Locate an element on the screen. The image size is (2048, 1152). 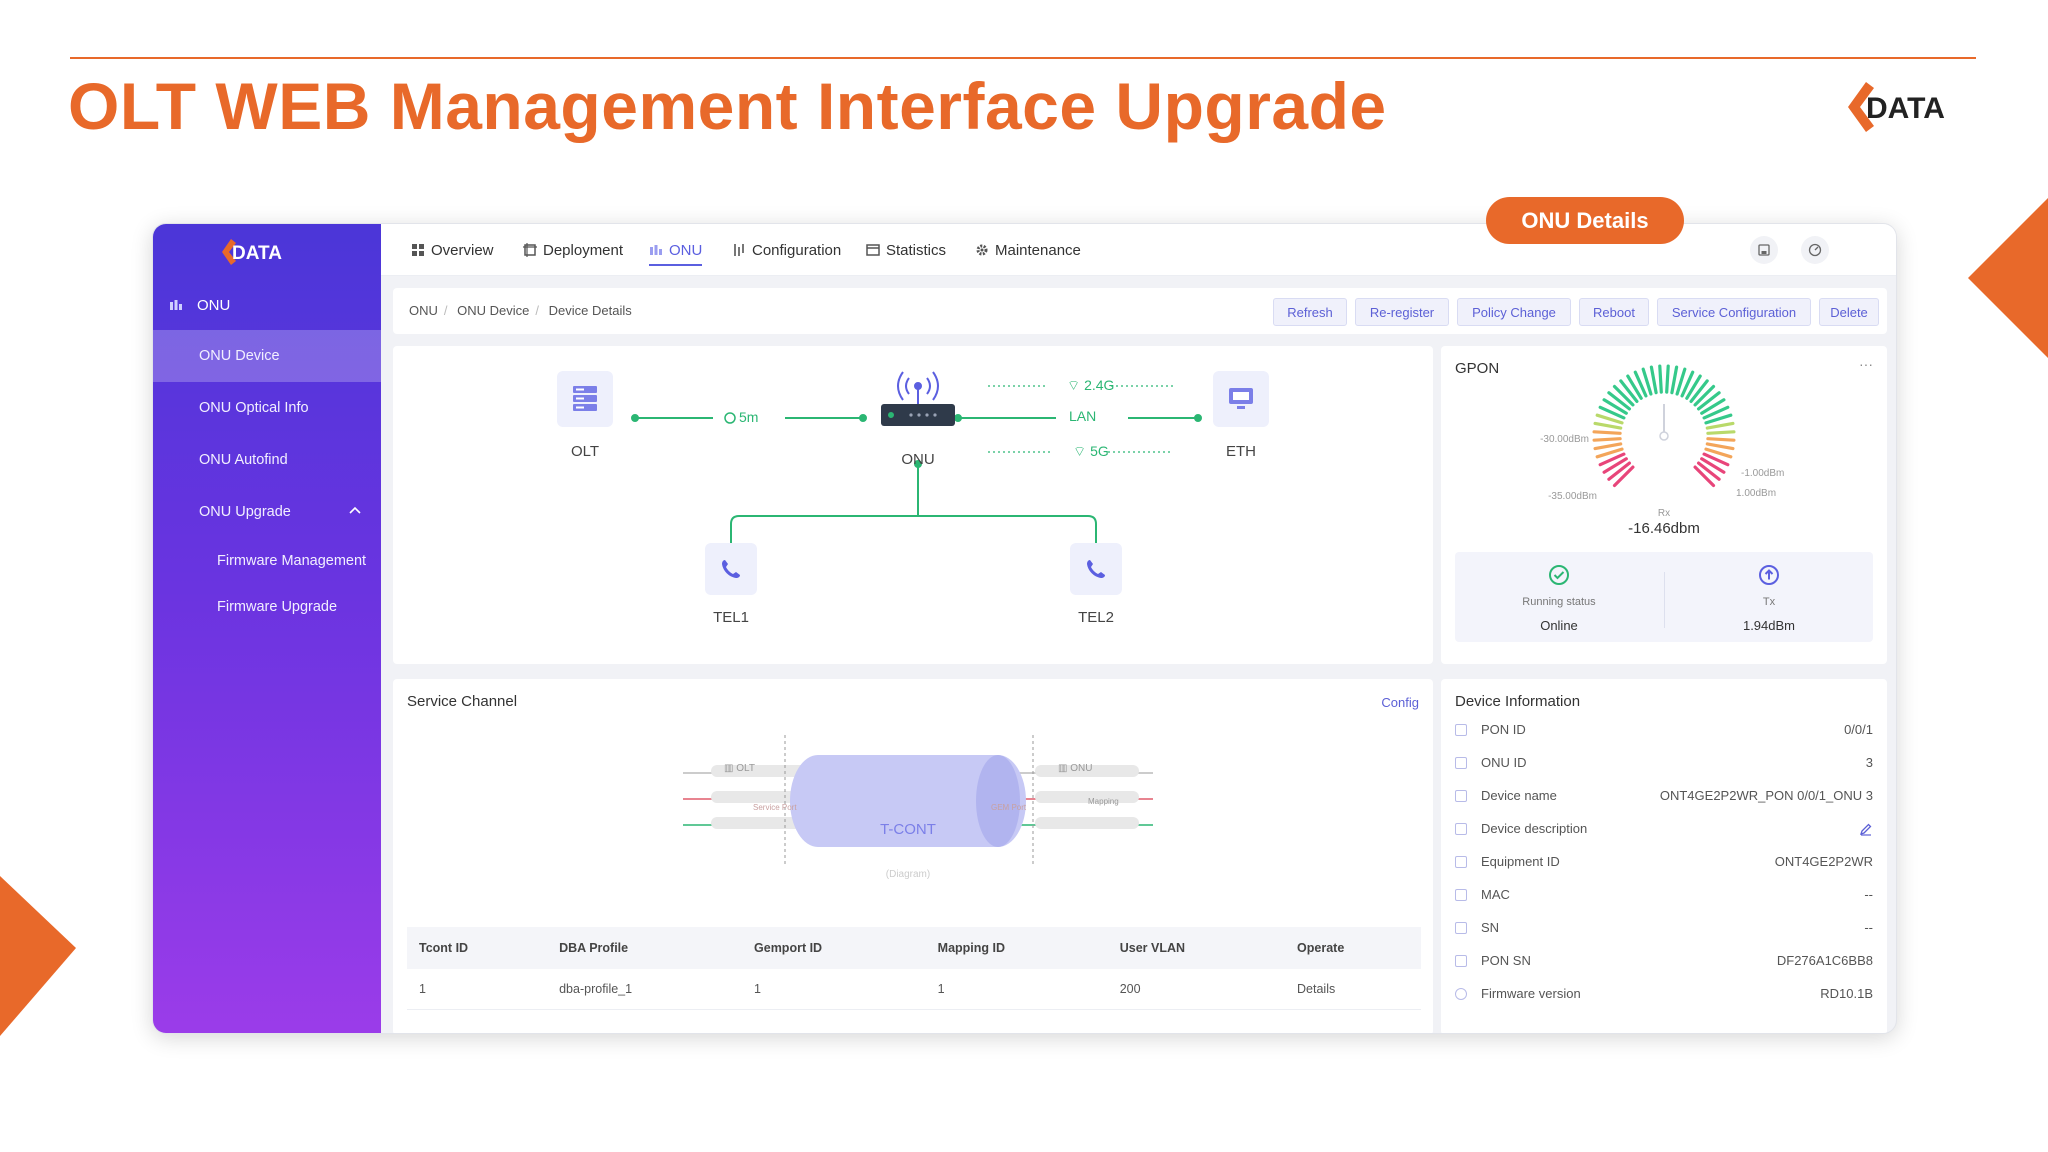
running-status-label: Running status is located at coordinates (1559, 602).